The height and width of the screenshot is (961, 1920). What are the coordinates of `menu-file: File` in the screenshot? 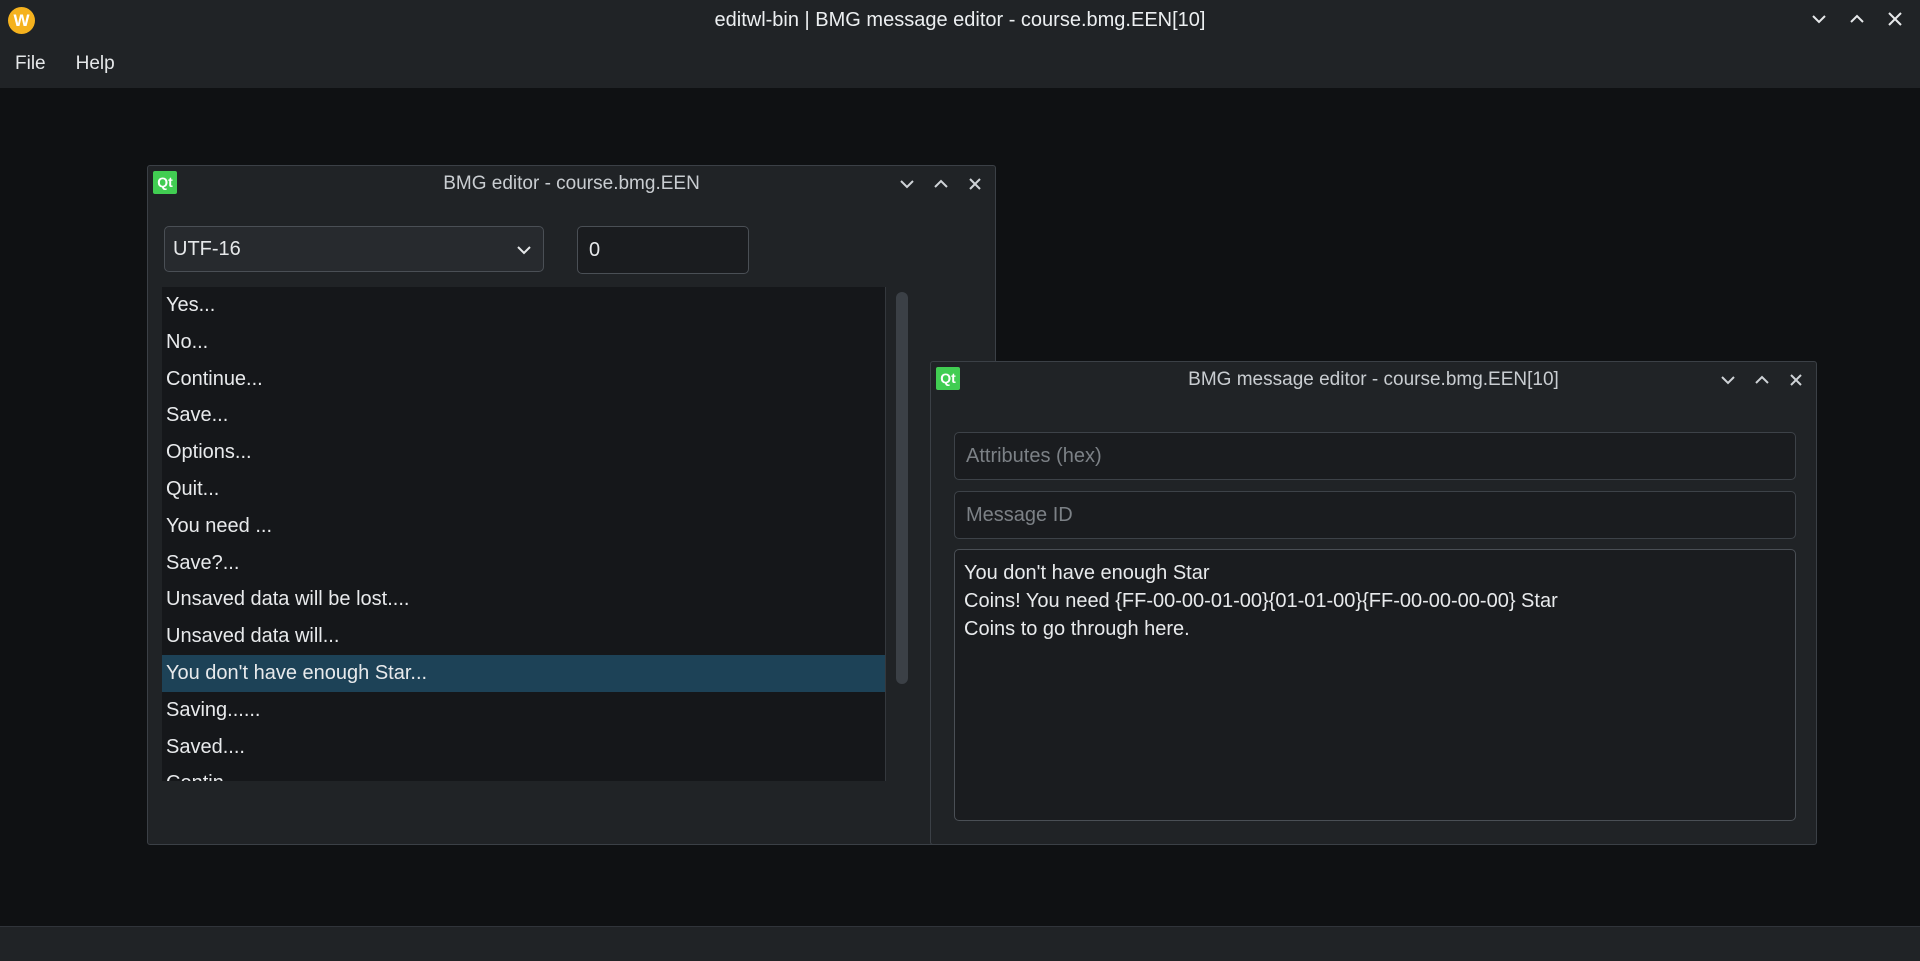 It's located at (30, 64).